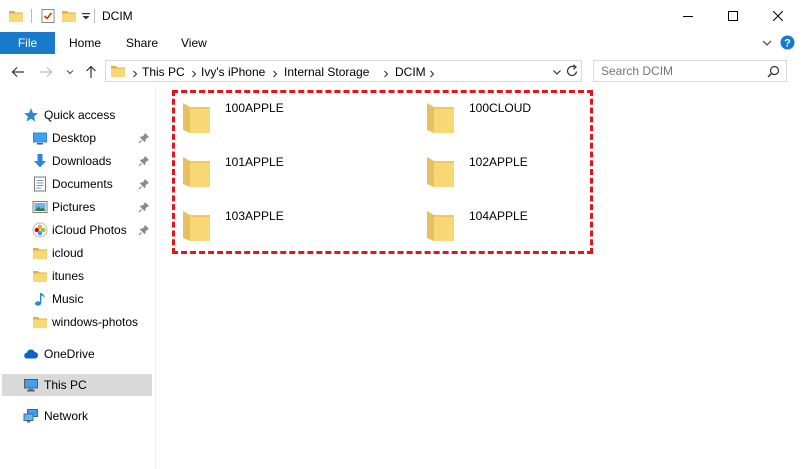 The width and height of the screenshot is (802, 469). Describe the element at coordinates (77, 299) in the screenshot. I see `sidebar-item-music: Music` at that location.